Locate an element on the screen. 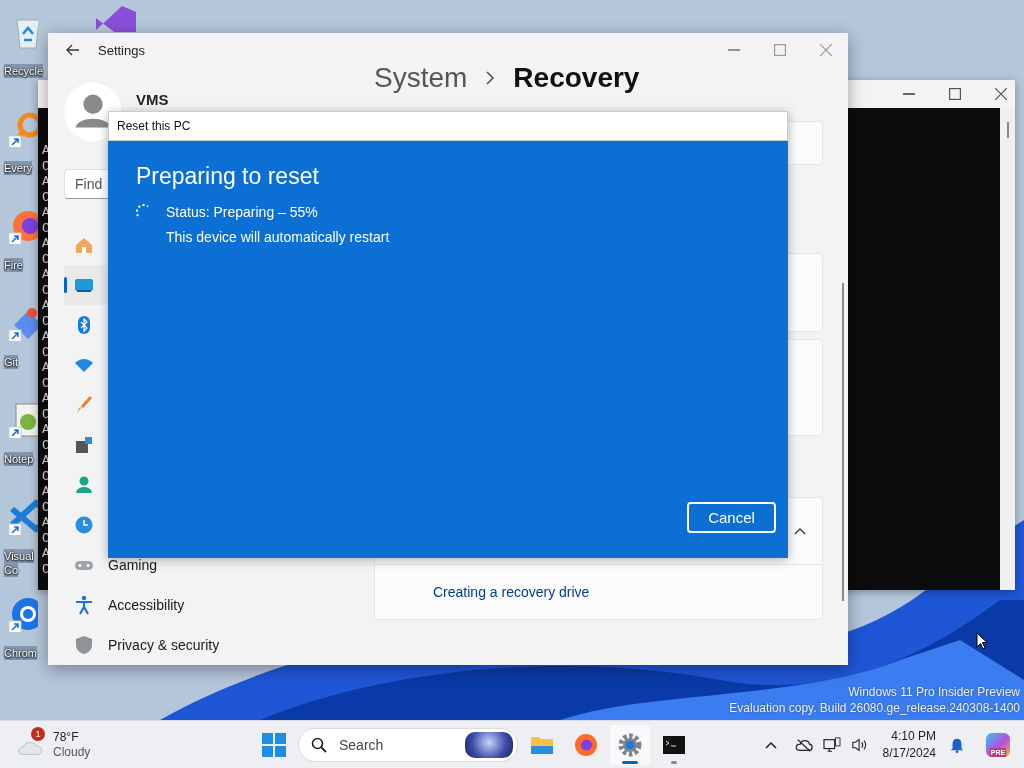 This screenshot has height=768, width=1024. window-title: Settings is located at coordinates (121, 50).